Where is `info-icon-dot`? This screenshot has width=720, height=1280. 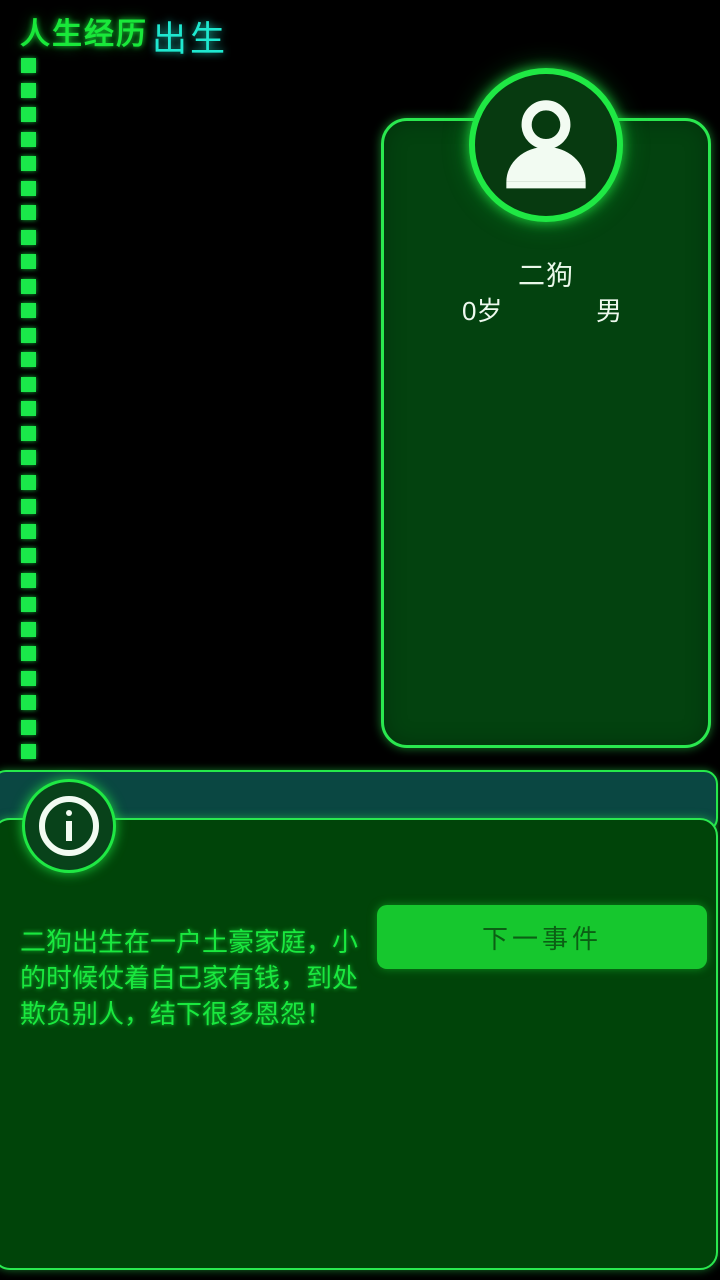 info-icon-dot is located at coordinates (69, 813).